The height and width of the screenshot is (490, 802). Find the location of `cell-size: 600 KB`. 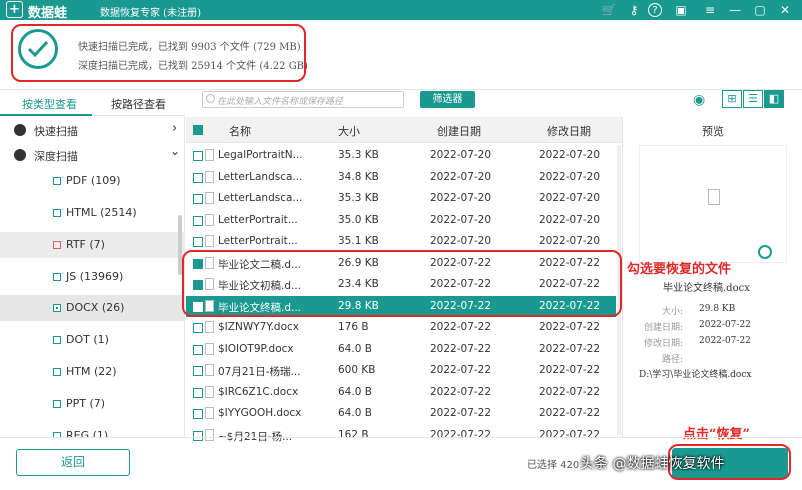

cell-size: 600 KB is located at coordinates (357, 370).